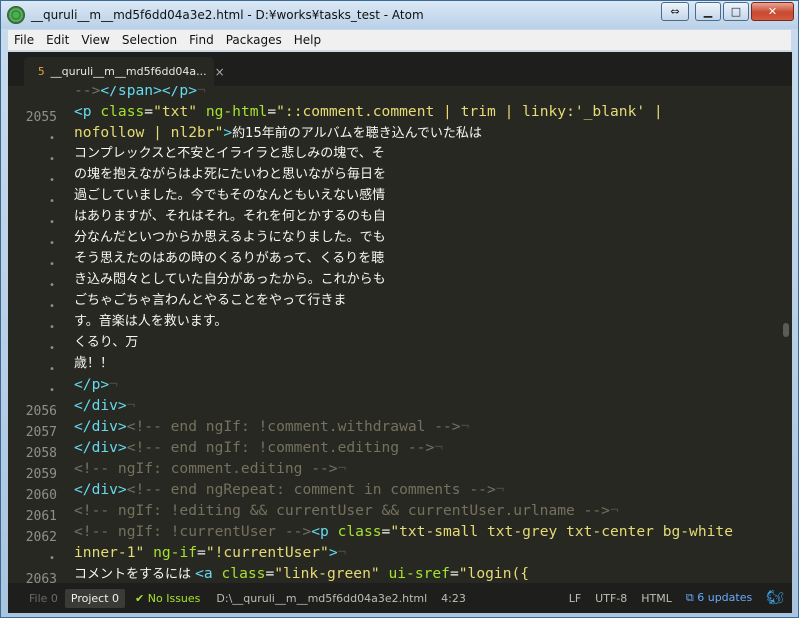  I want to click on minimize-button: ▁, so click(708, 11).